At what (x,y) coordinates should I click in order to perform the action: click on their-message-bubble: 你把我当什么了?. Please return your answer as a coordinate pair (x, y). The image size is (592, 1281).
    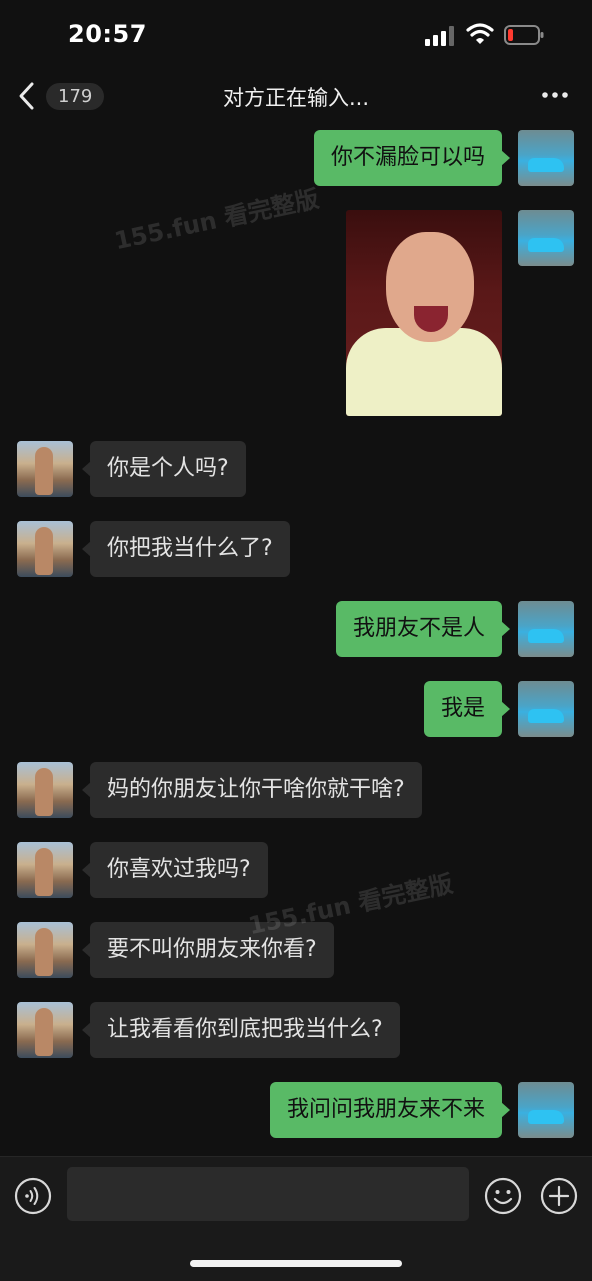
    Looking at the image, I should click on (186, 549).